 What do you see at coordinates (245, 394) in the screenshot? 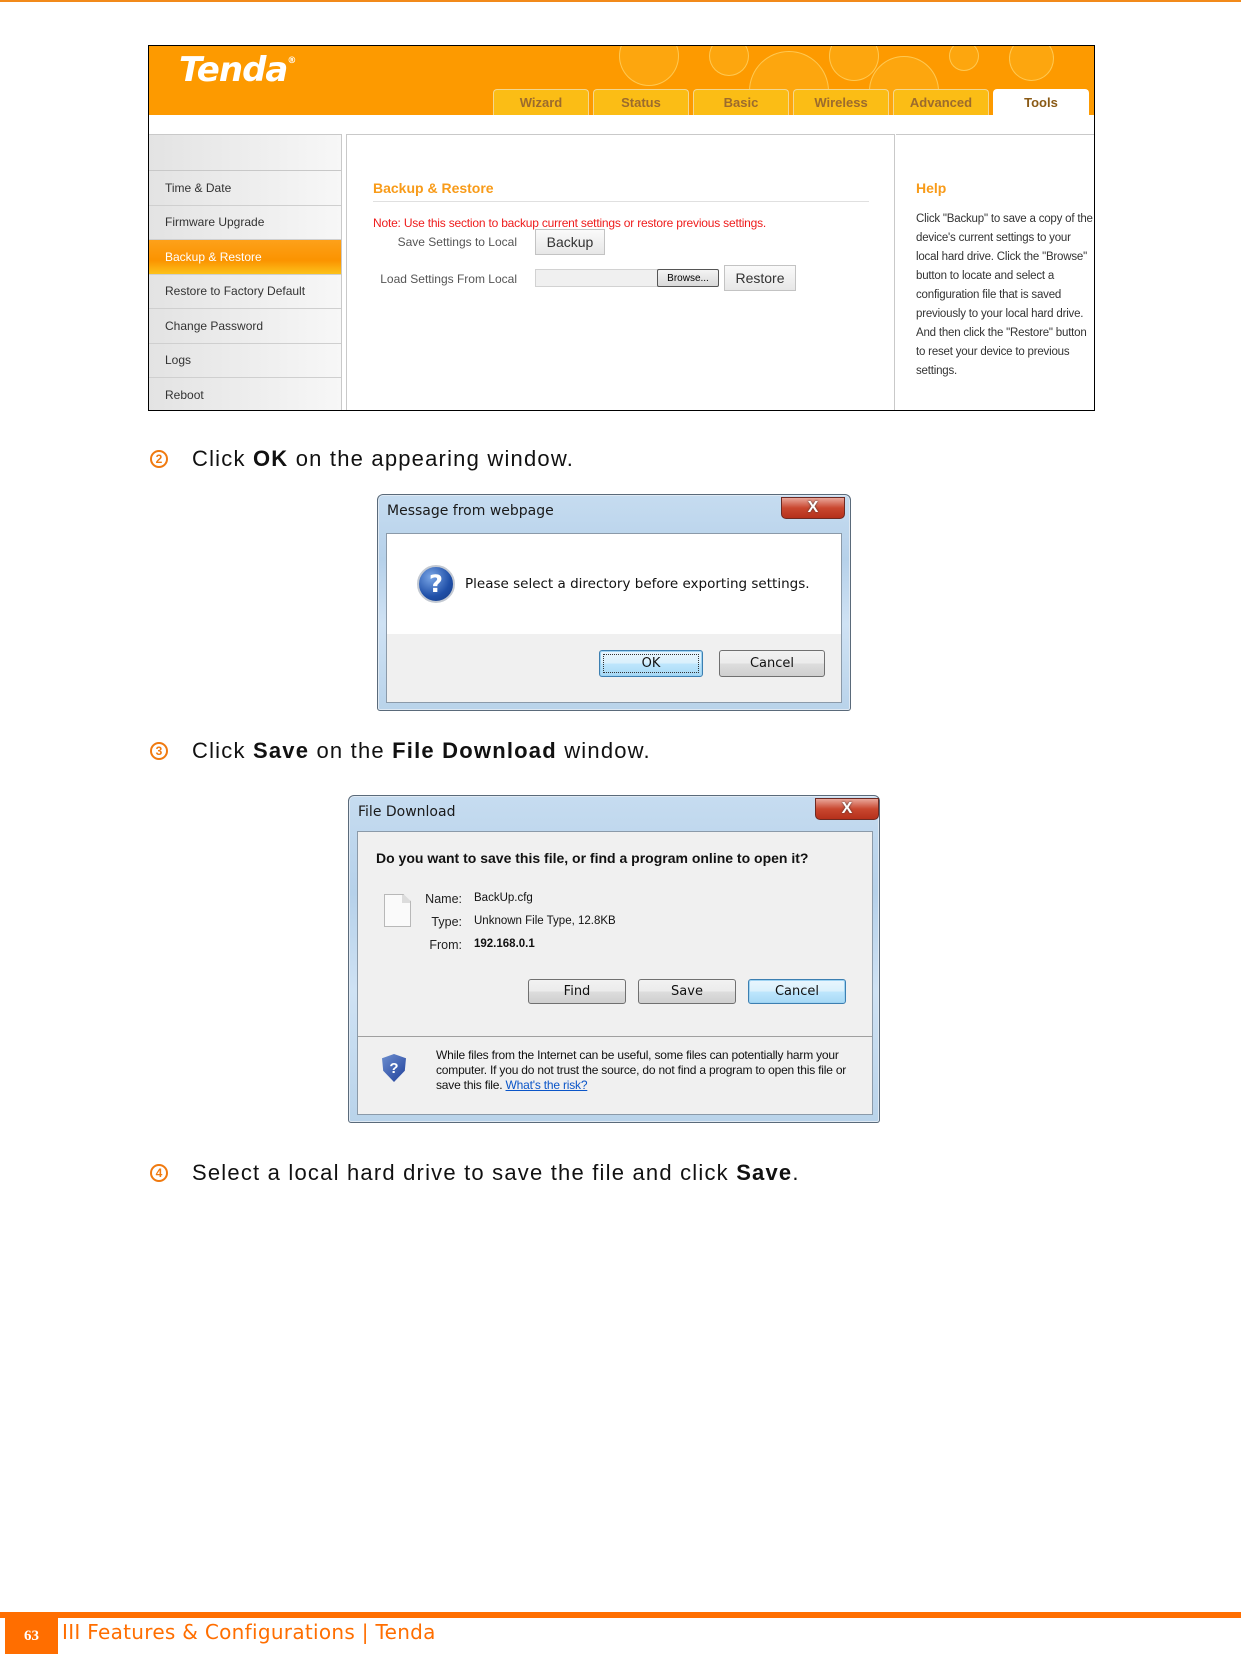
I see `sidebar-item-reboot: Reboot` at bounding box center [245, 394].